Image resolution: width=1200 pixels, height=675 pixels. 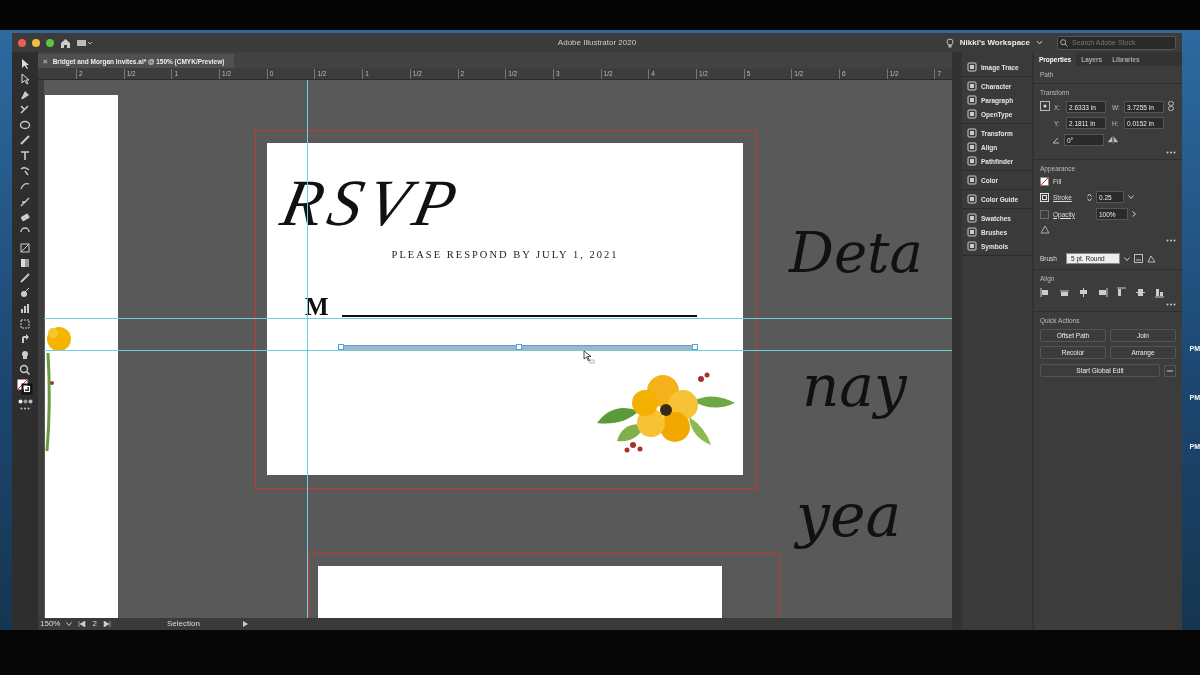 I want to click on brush-library-icon, so click(x=1138, y=258).